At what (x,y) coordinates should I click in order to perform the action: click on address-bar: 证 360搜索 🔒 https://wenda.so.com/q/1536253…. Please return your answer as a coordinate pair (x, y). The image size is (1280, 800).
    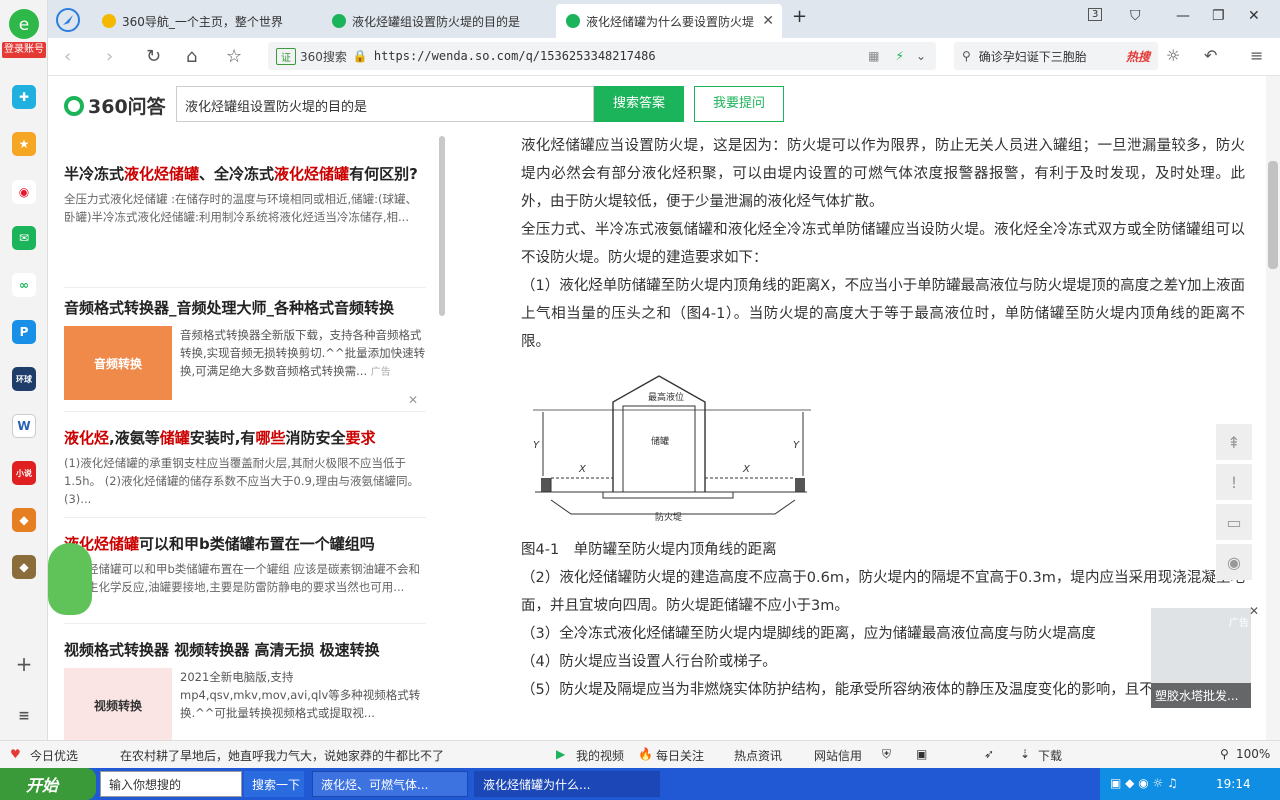
    Looking at the image, I should click on (602, 56).